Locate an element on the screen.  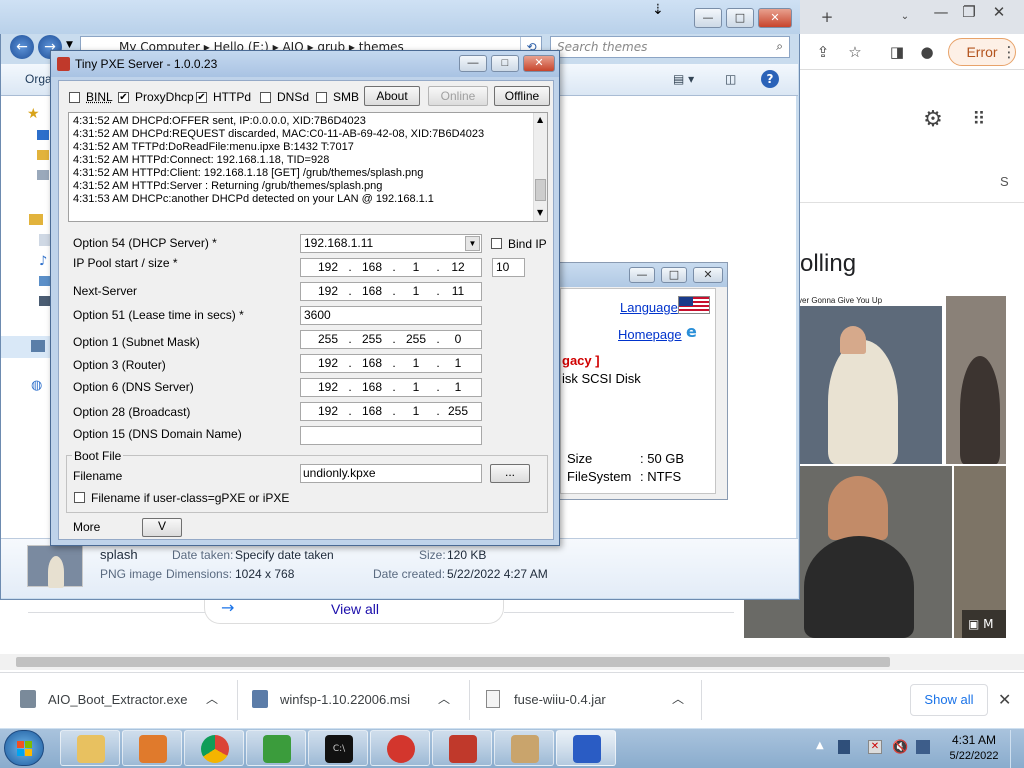
log-scrollbar: ▲ ▼ is located at coordinates (540, 167).